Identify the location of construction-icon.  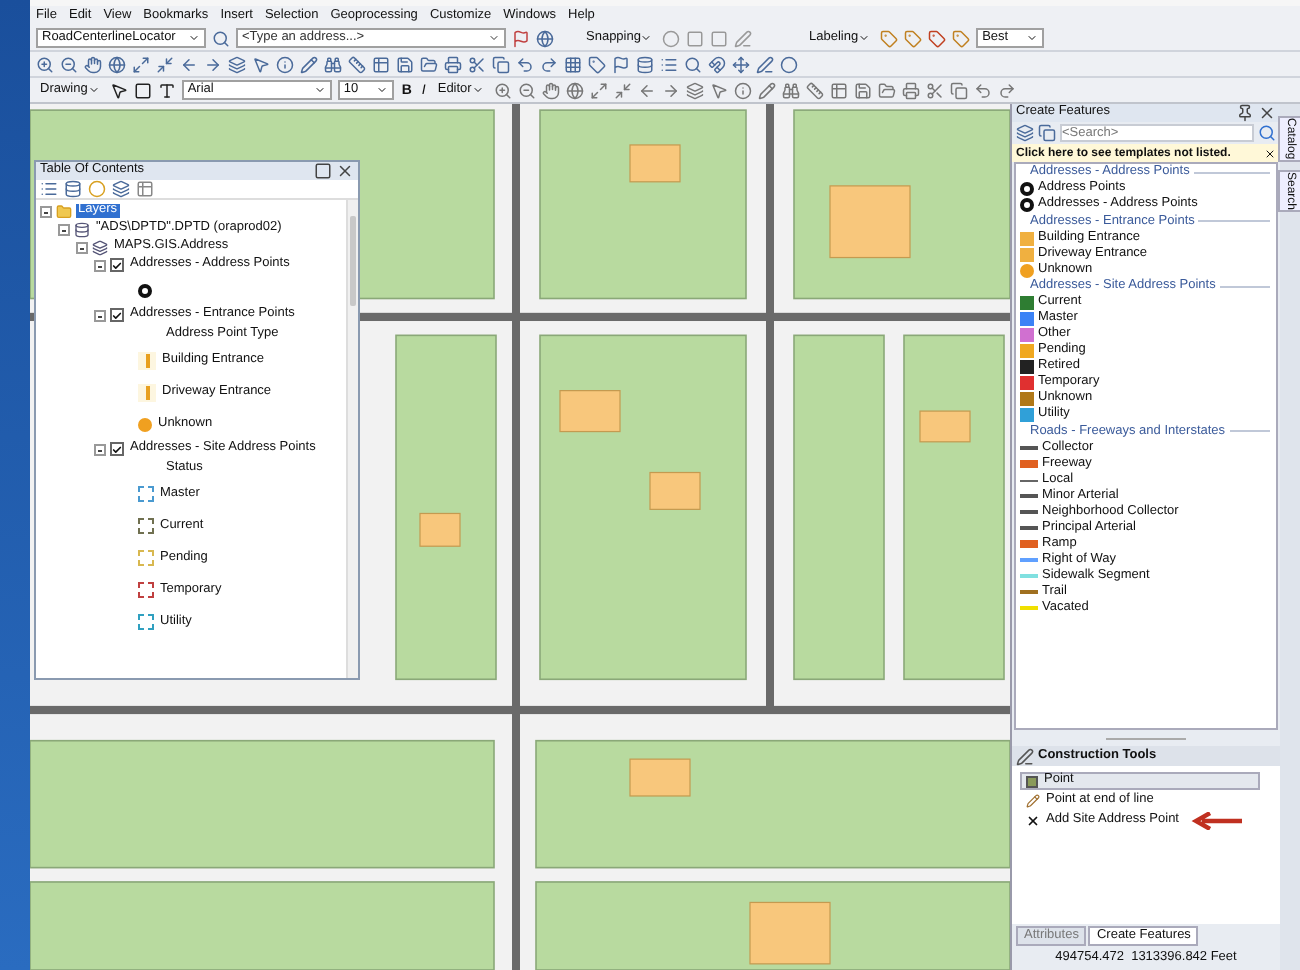
(1025, 756).